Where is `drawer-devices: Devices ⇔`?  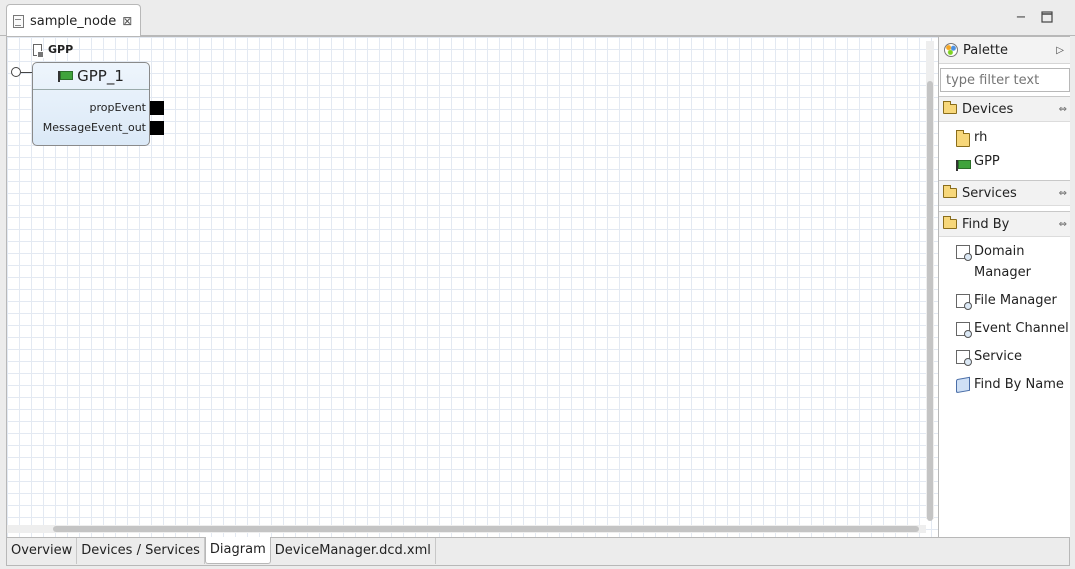 drawer-devices: Devices ⇔ is located at coordinates (1004, 109).